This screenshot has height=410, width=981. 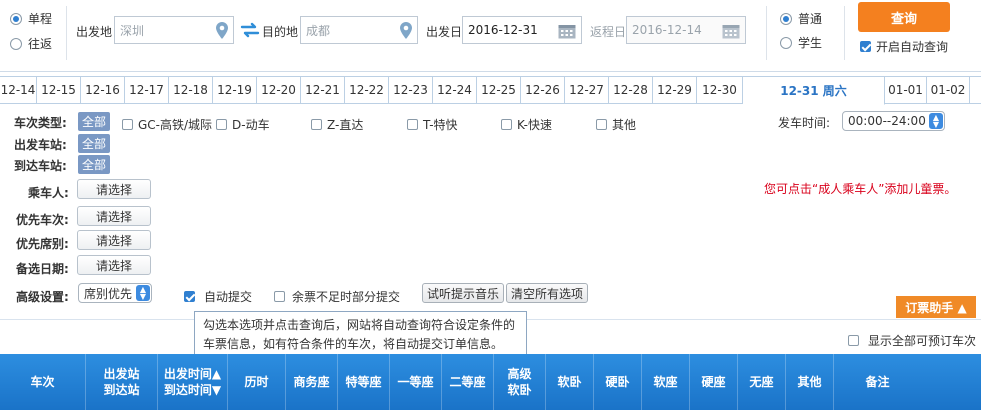 I want to click on train-type-k-checkbox: K-快速, so click(x=526, y=124).